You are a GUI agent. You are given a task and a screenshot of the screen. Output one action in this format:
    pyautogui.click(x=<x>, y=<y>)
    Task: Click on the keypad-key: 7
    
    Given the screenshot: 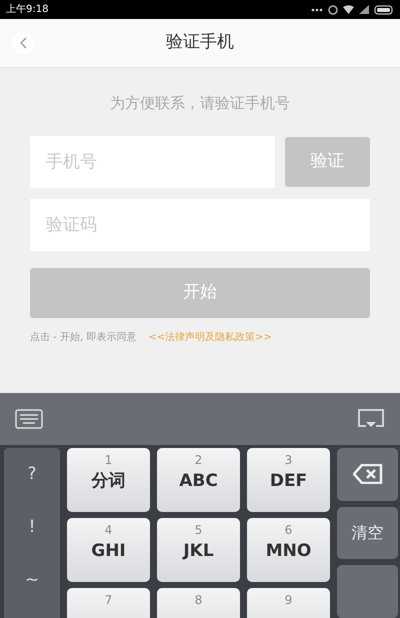 What is the action you would take?
    pyautogui.click(x=108, y=603)
    